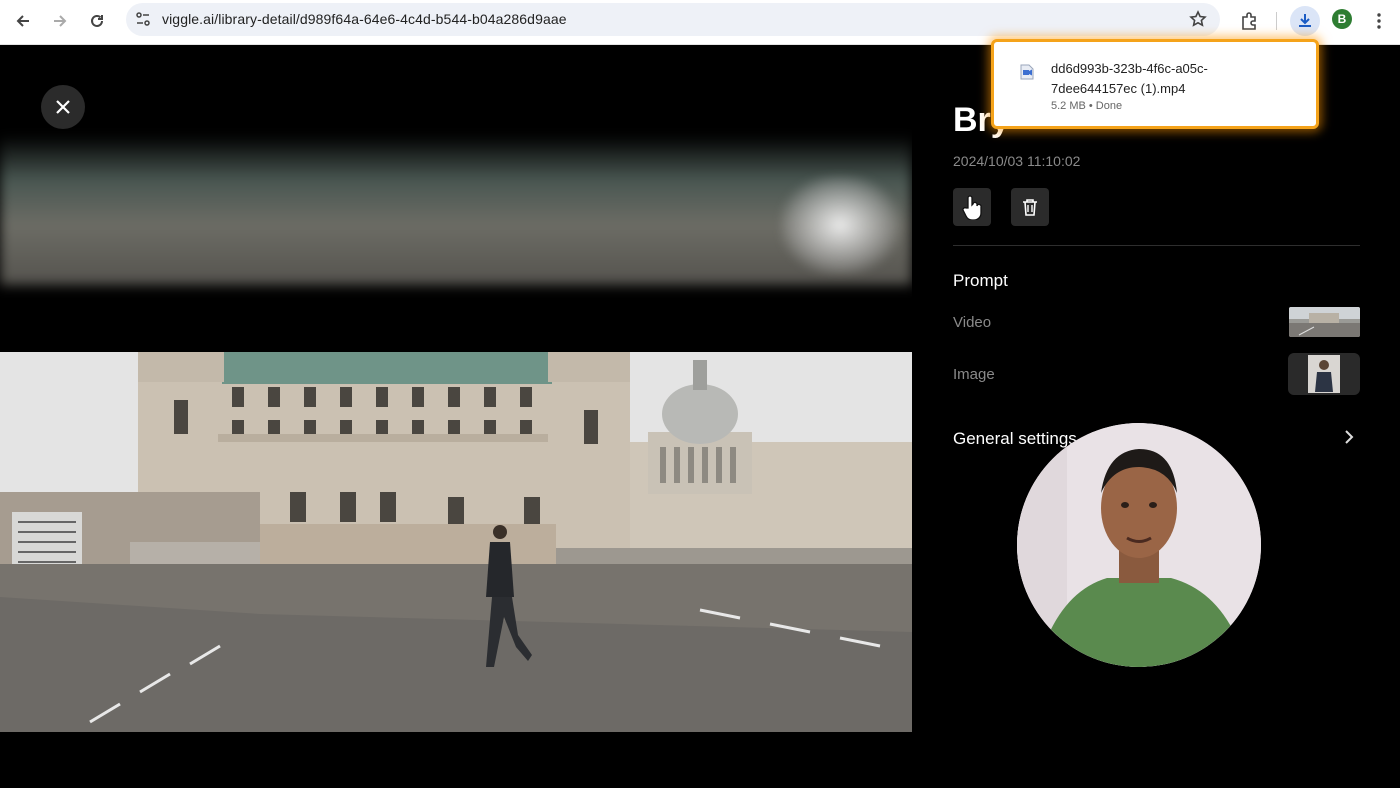  What do you see at coordinates (1156, 245) in the screenshot?
I see `section-divider` at bounding box center [1156, 245].